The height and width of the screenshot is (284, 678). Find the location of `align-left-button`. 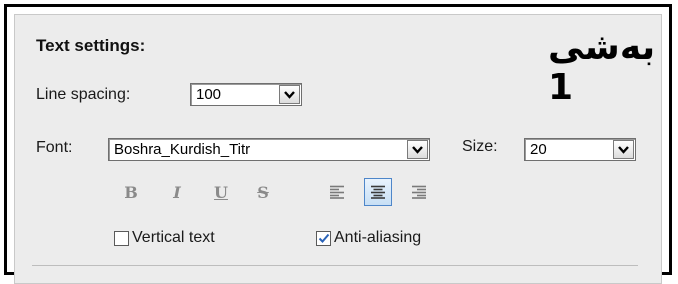

align-left-button is located at coordinates (337, 192).